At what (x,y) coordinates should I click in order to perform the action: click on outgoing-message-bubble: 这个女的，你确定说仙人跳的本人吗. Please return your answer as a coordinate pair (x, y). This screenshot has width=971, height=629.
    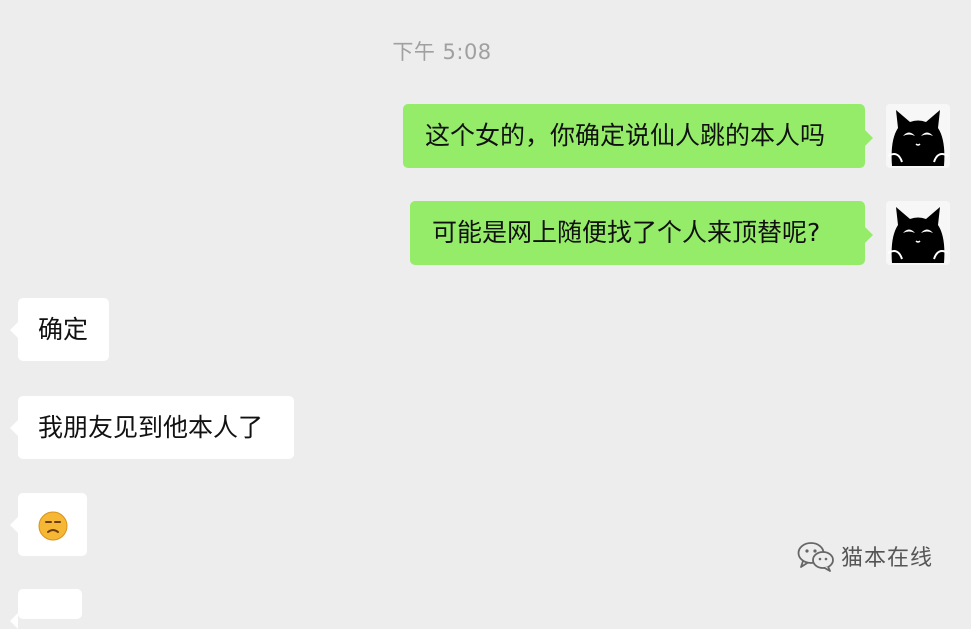
    Looking at the image, I should click on (638, 136).